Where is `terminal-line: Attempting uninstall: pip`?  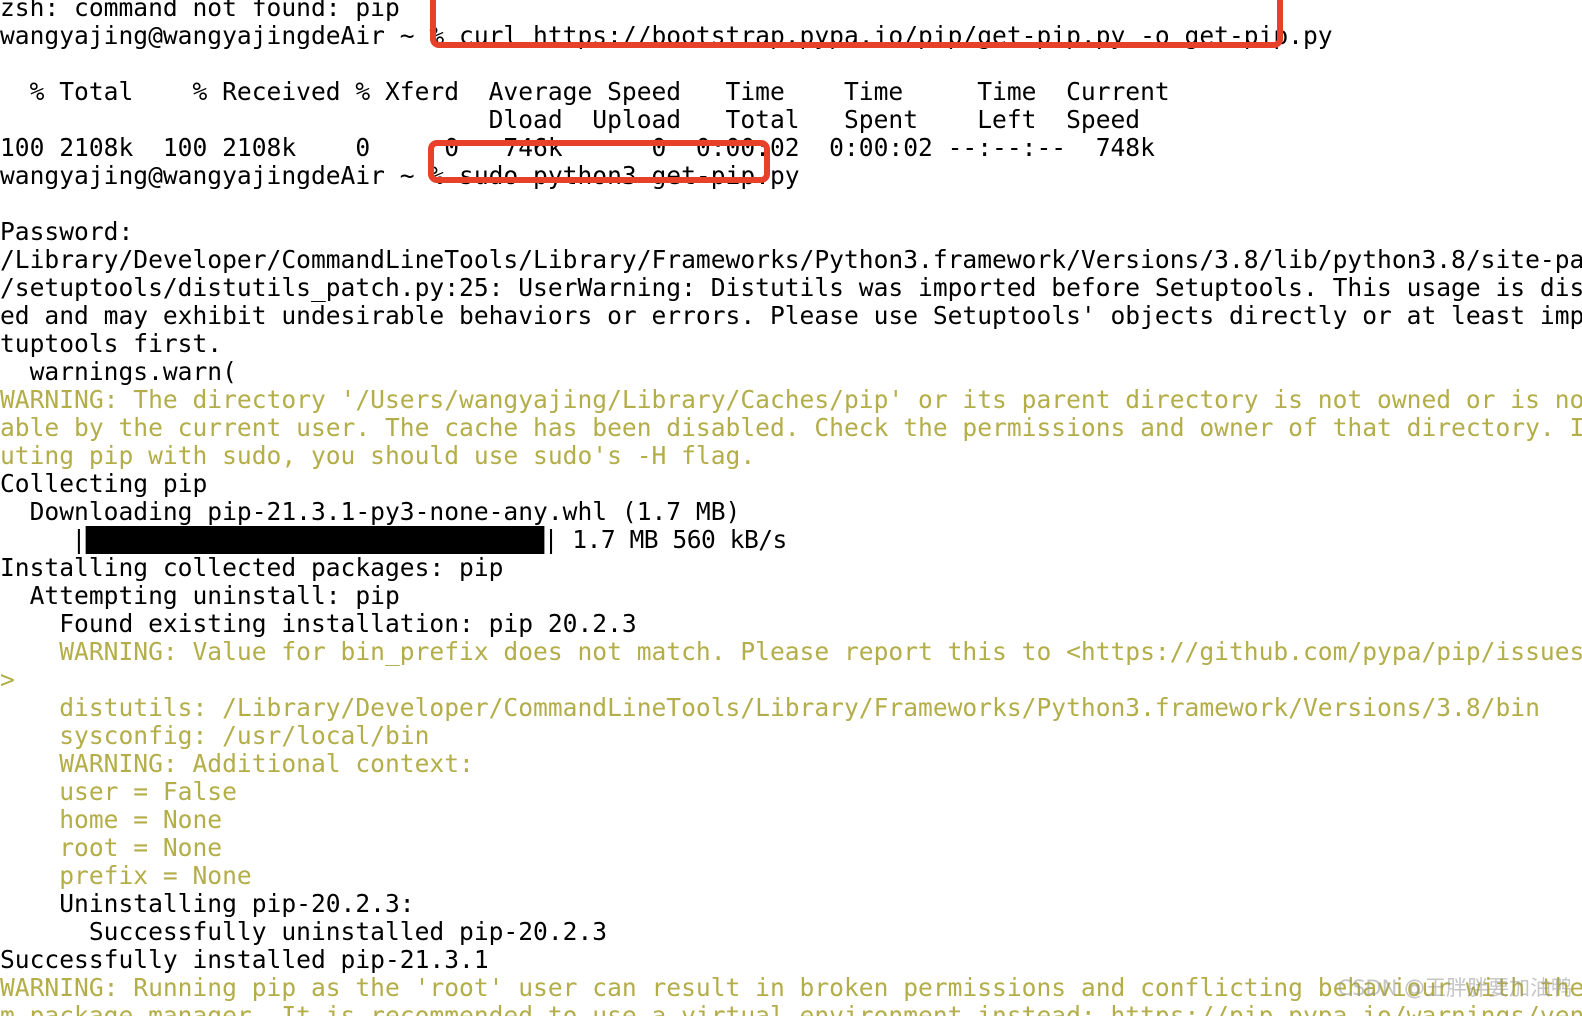
terminal-line: Attempting uninstall: pip is located at coordinates (200, 596).